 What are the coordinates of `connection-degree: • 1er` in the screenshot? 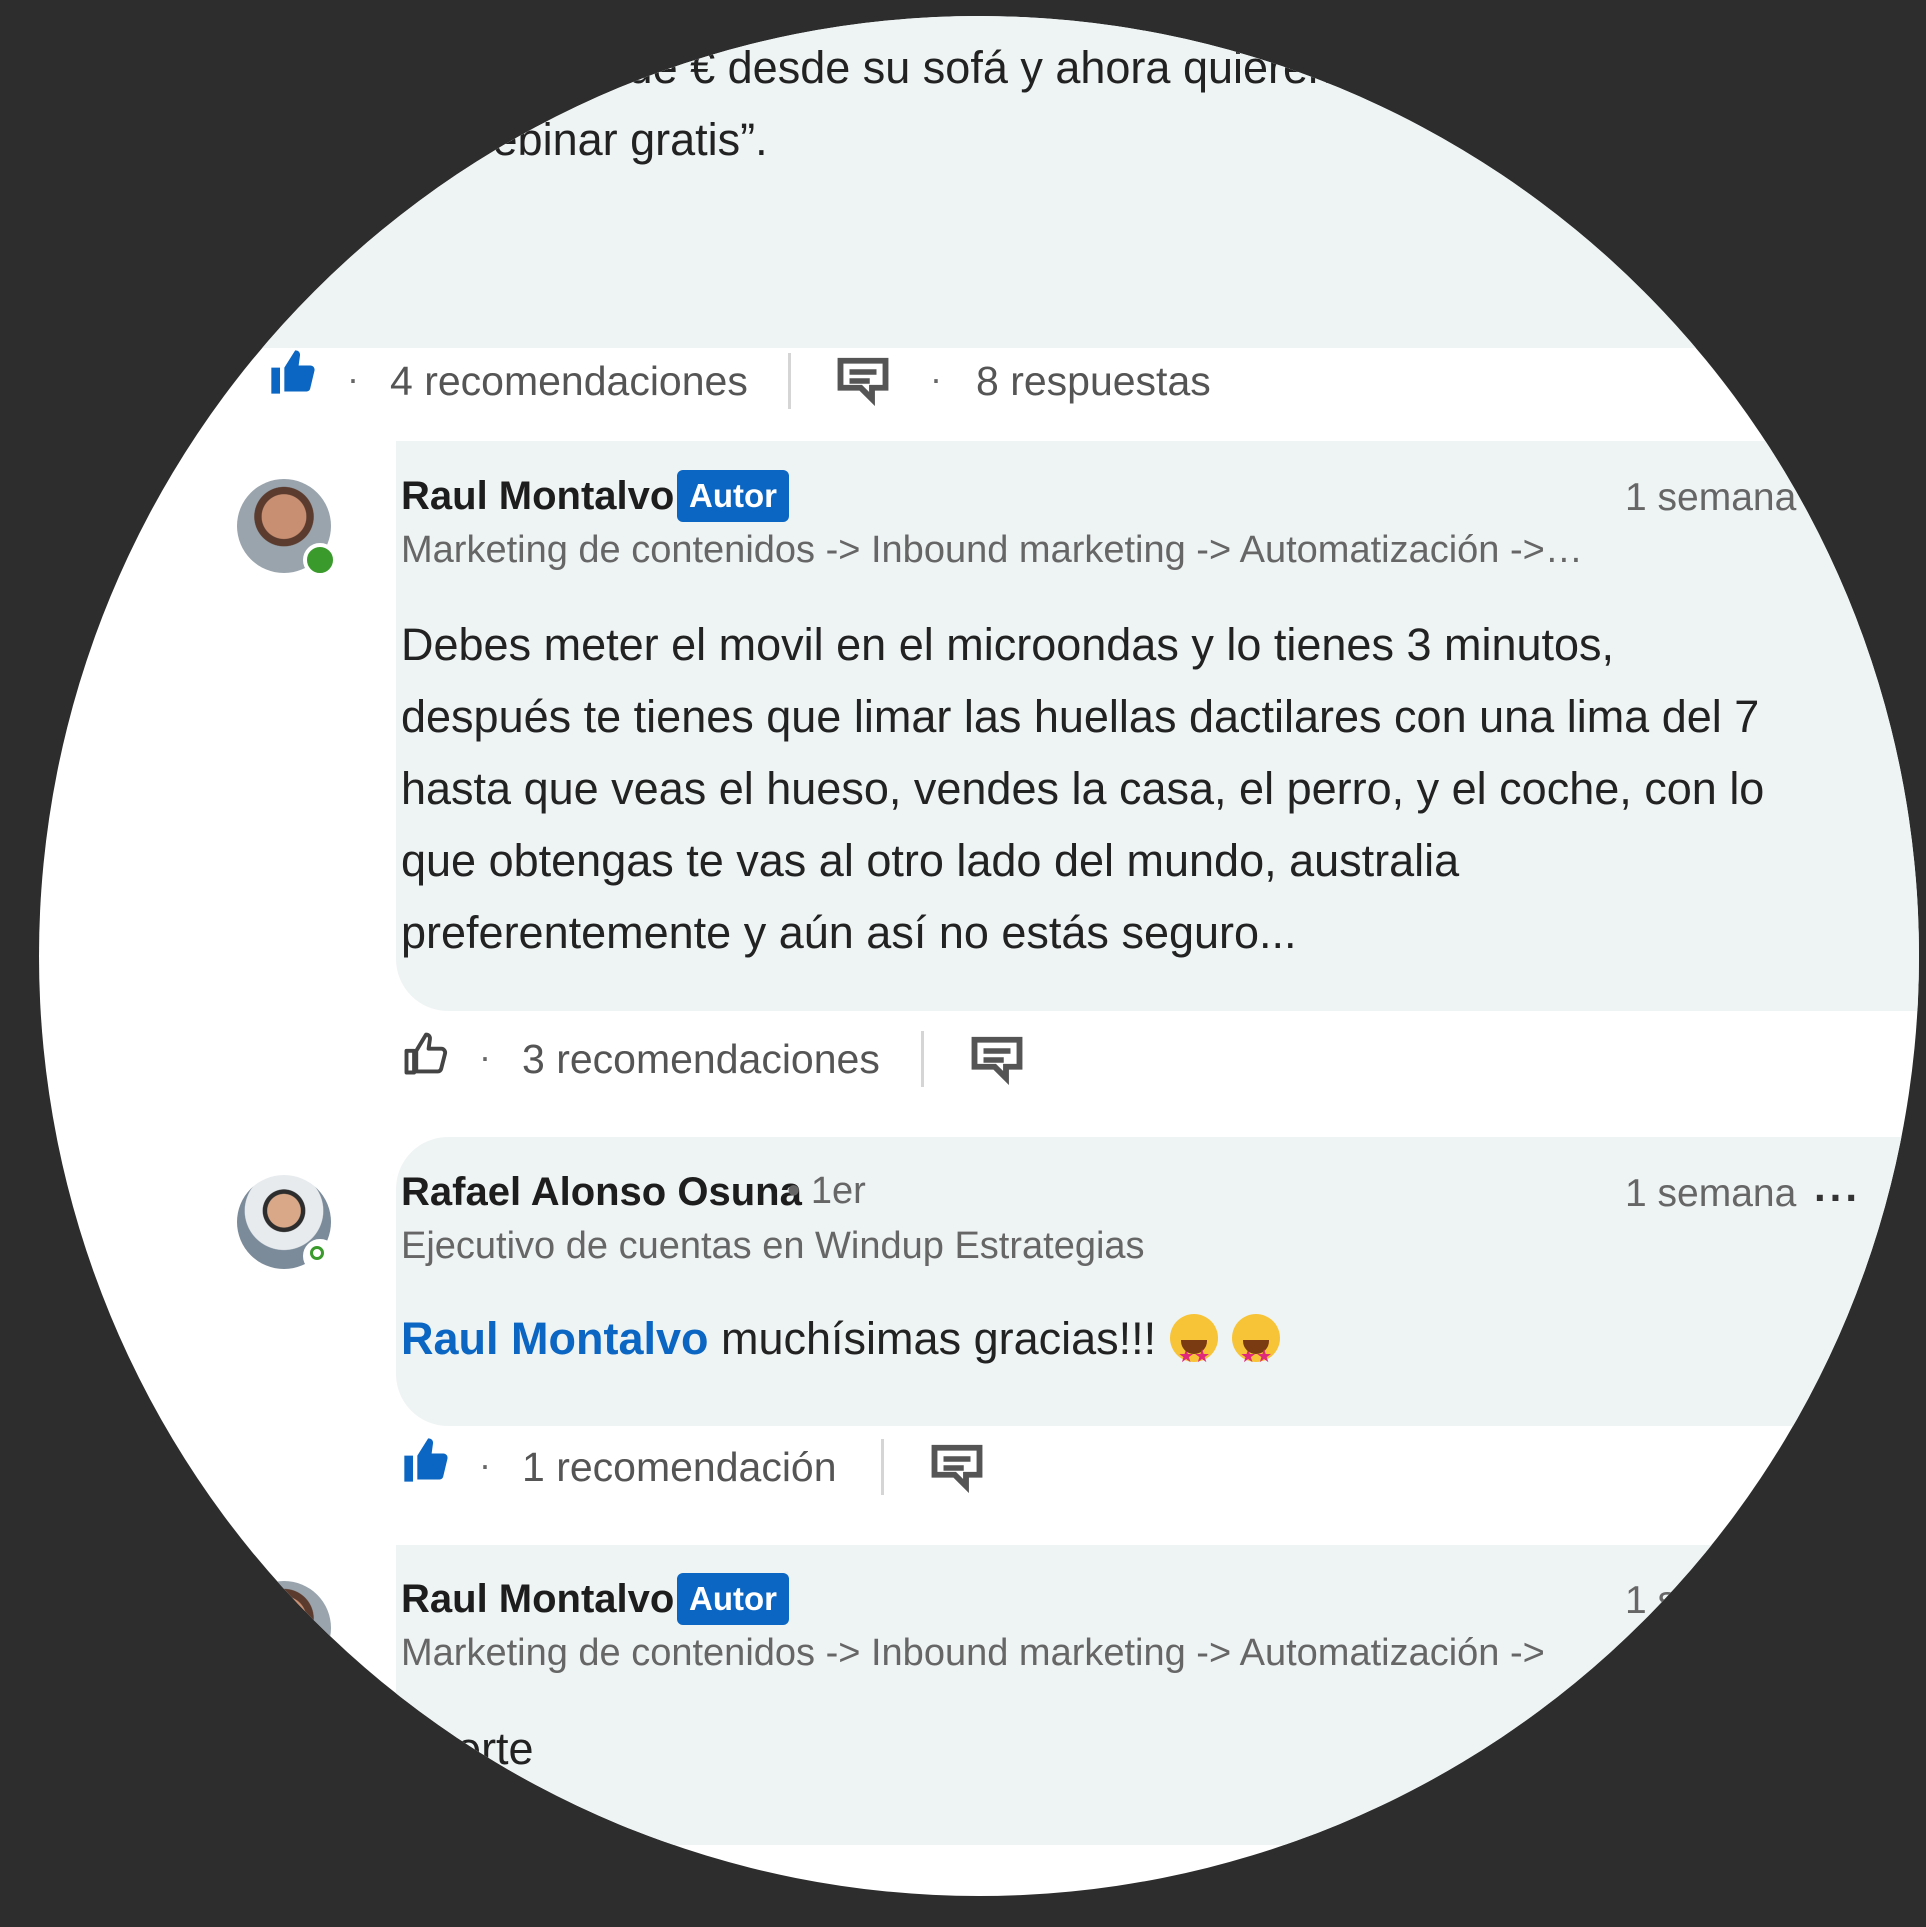 It's located at (826, 1191).